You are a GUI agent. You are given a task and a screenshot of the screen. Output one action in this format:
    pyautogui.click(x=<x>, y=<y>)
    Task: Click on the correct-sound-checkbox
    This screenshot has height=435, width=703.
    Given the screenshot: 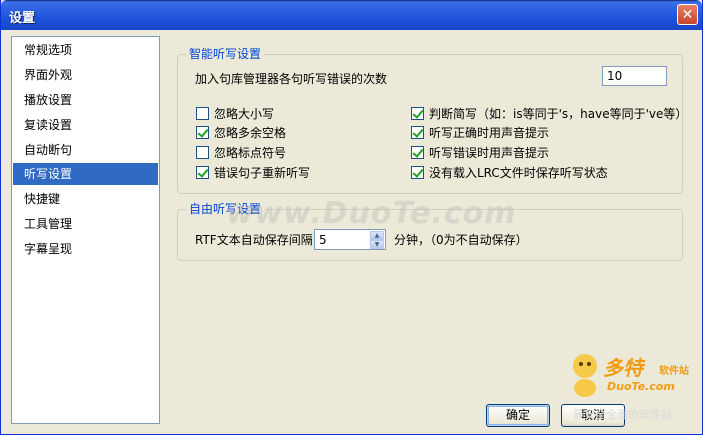 What is the action you would take?
    pyautogui.click(x=417, y=132)
    